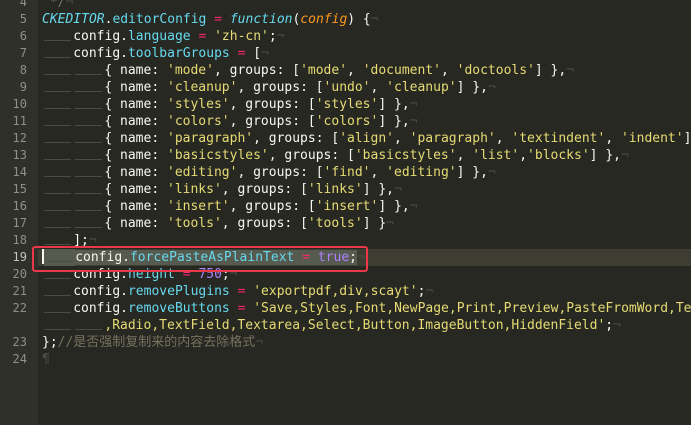 The image size is (691, 425). I want to click on line-number: 9, so click(23, 87).